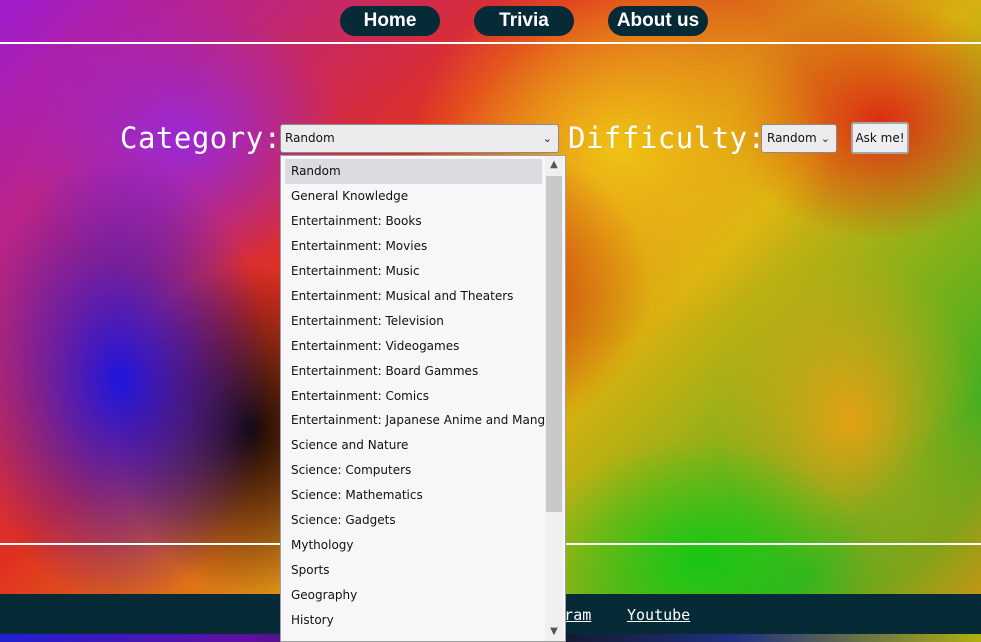 The height and width of the screenshot is (642, 981). What do you see at coordinates (880, 138) in the screenshot?
I see `ask-me-button: Ask me!` at bounding box center [880, 138].